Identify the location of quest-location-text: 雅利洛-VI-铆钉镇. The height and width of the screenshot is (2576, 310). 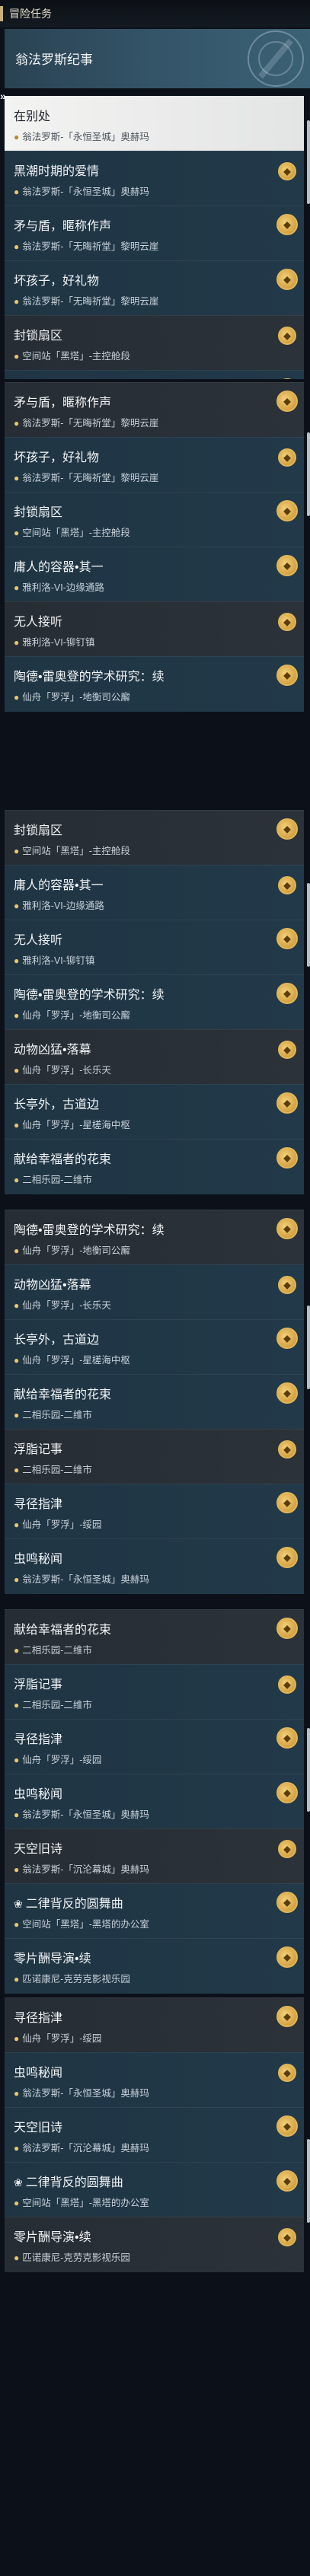
(58, 643).